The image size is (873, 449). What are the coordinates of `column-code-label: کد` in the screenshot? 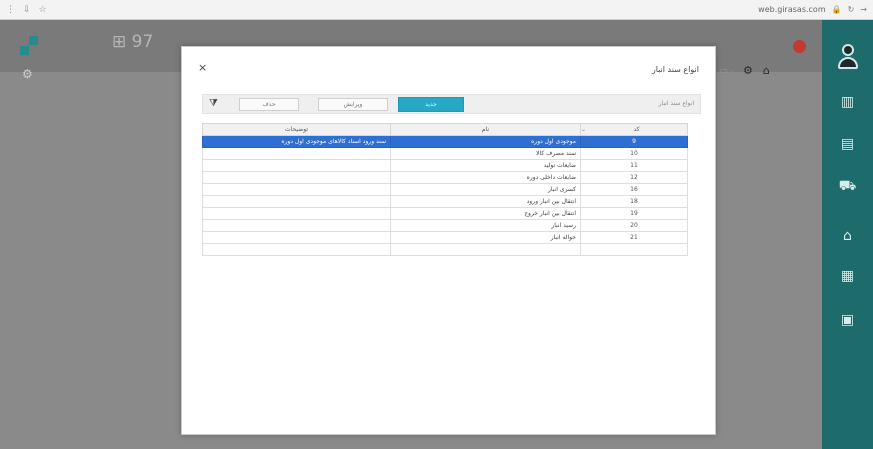 It's located at (636, 129).